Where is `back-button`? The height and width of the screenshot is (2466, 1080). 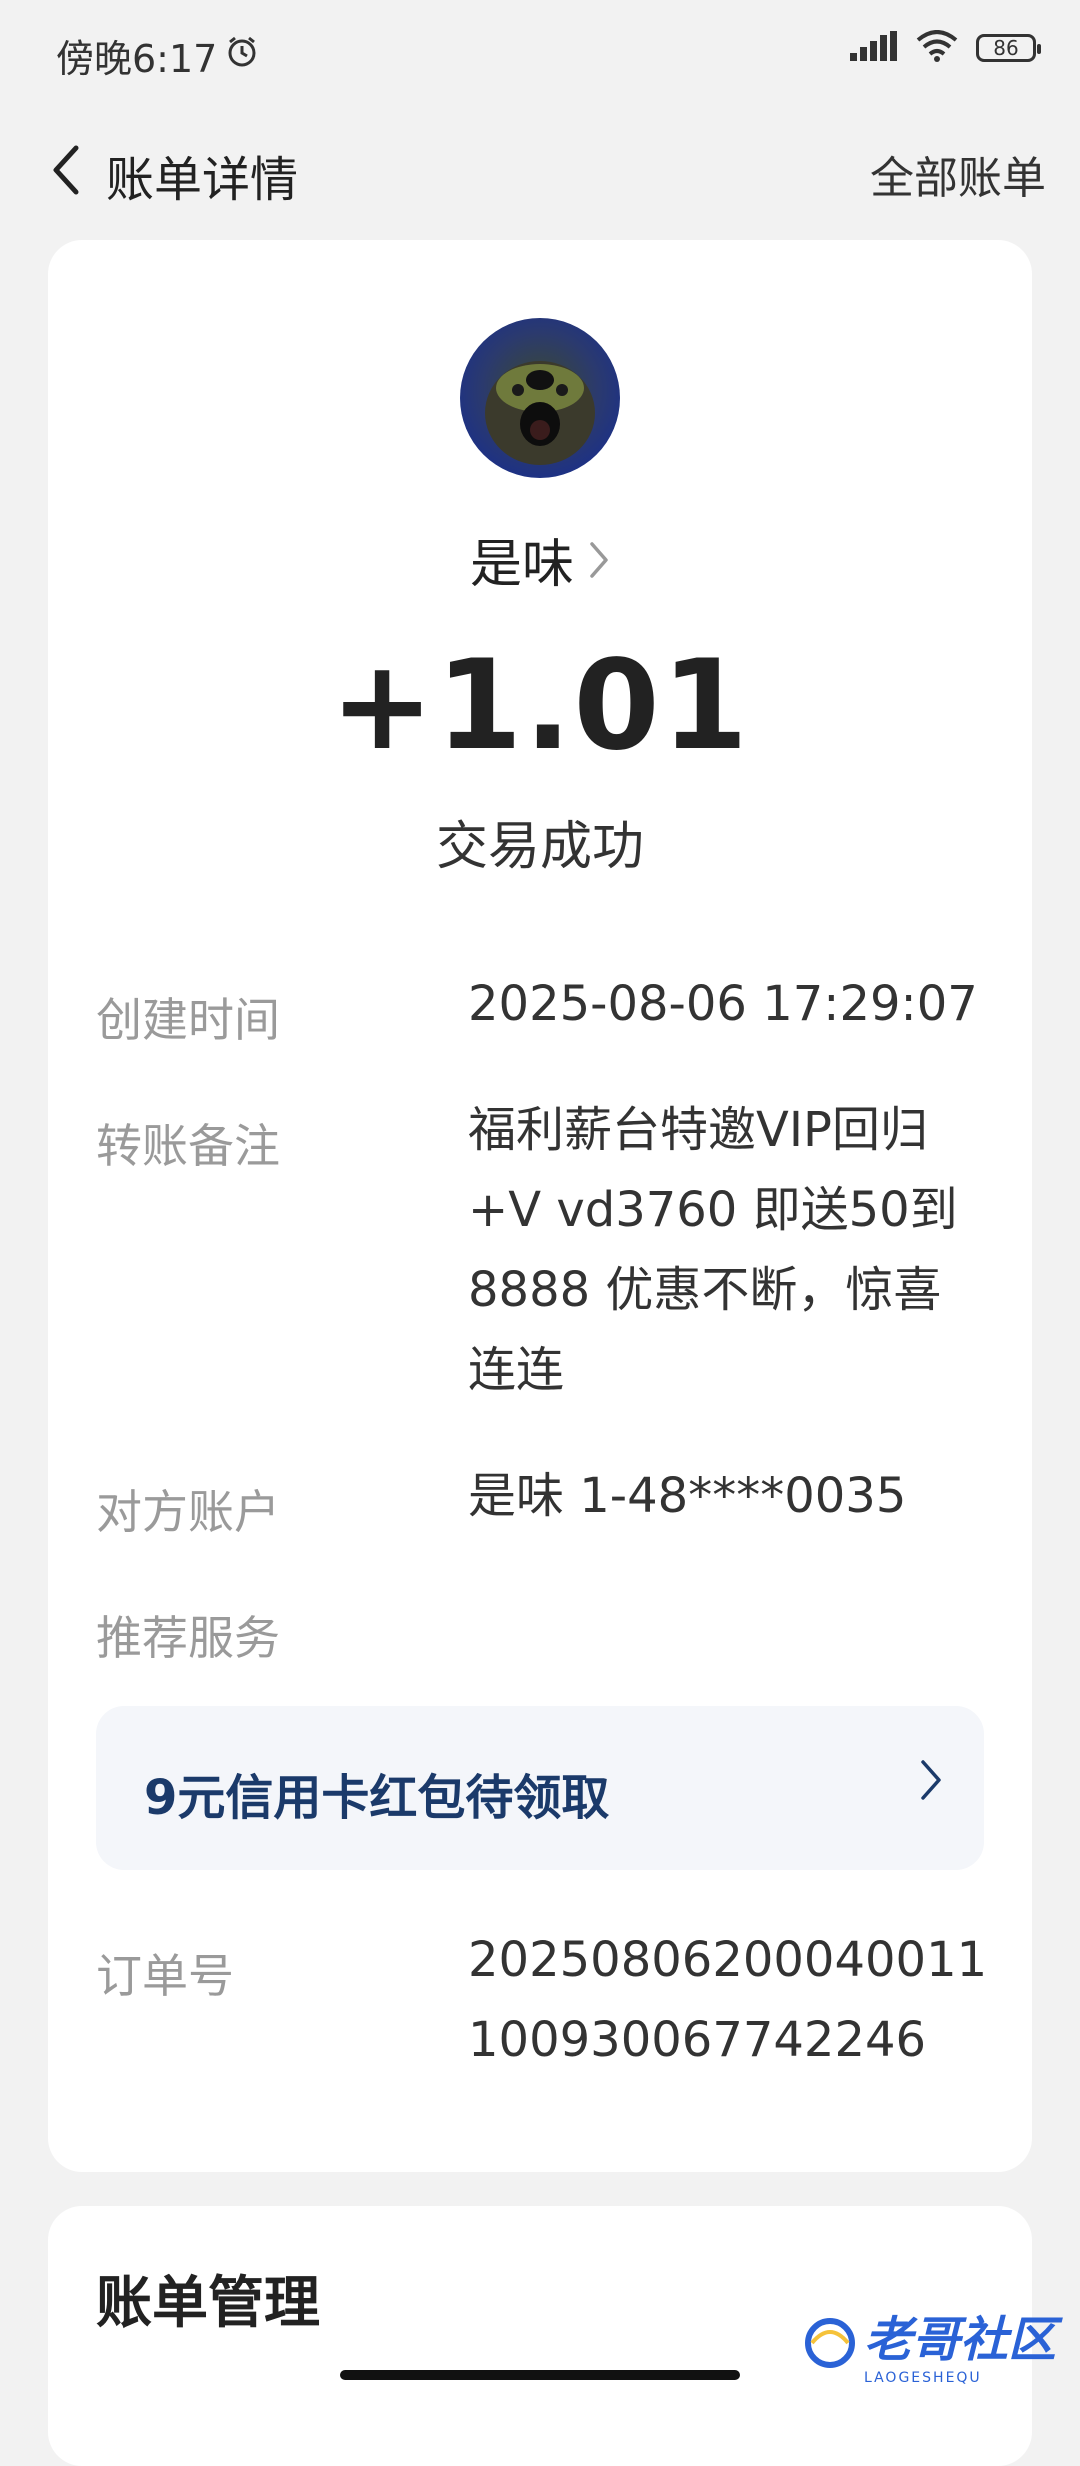 back-button is located at coordinates (65, 170).